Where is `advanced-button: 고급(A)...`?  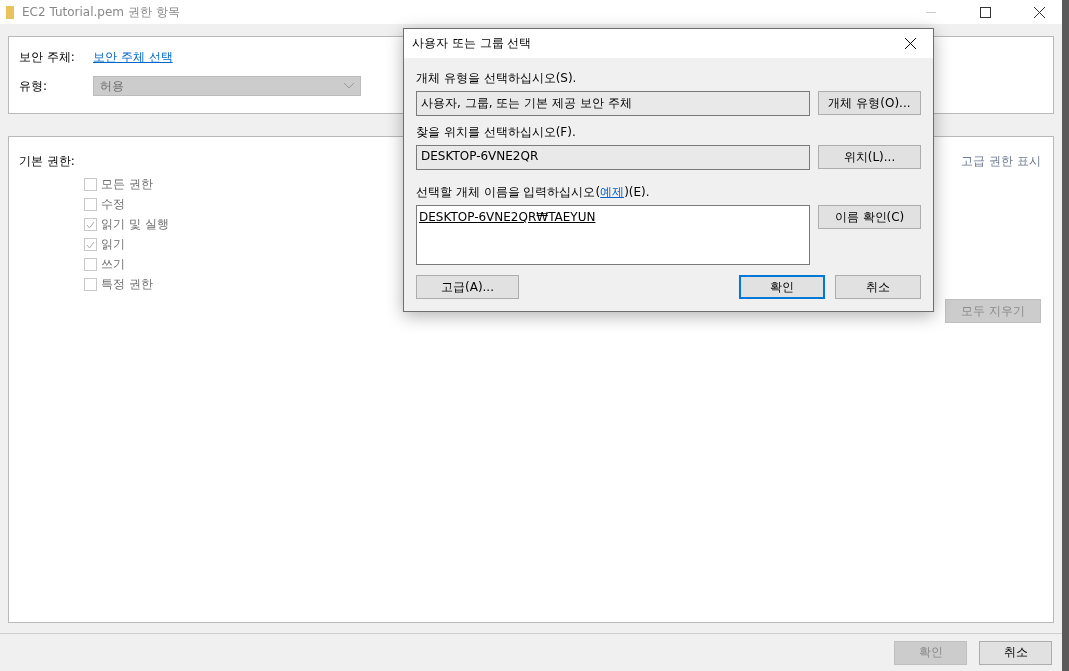 advanced-button: 고급(A)... is located at coordinates (467, 287).